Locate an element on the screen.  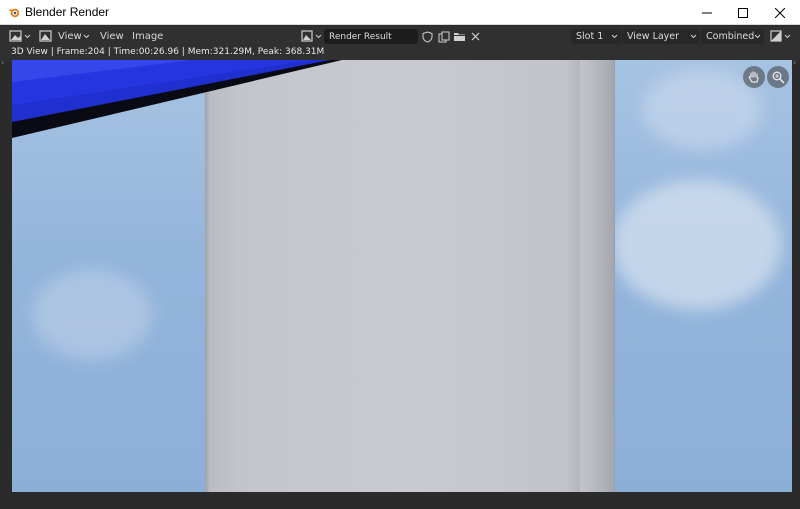
view-layer-dropdown: View Layer is located at coordinates (661, 36).